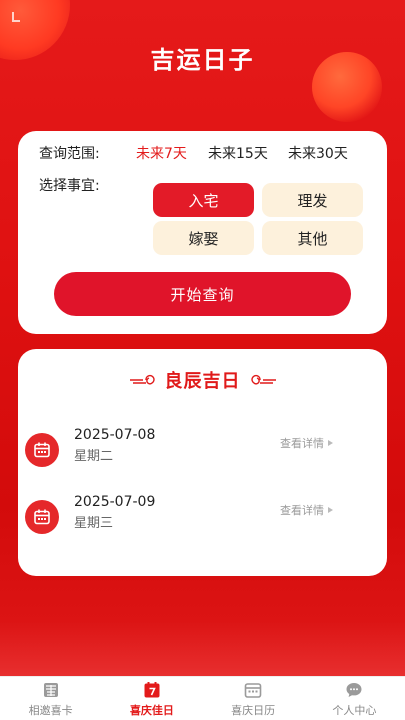 This screenshot has height=720, width=405. I want to click on tab-label: 喜庆佳日, so click(151, 710).